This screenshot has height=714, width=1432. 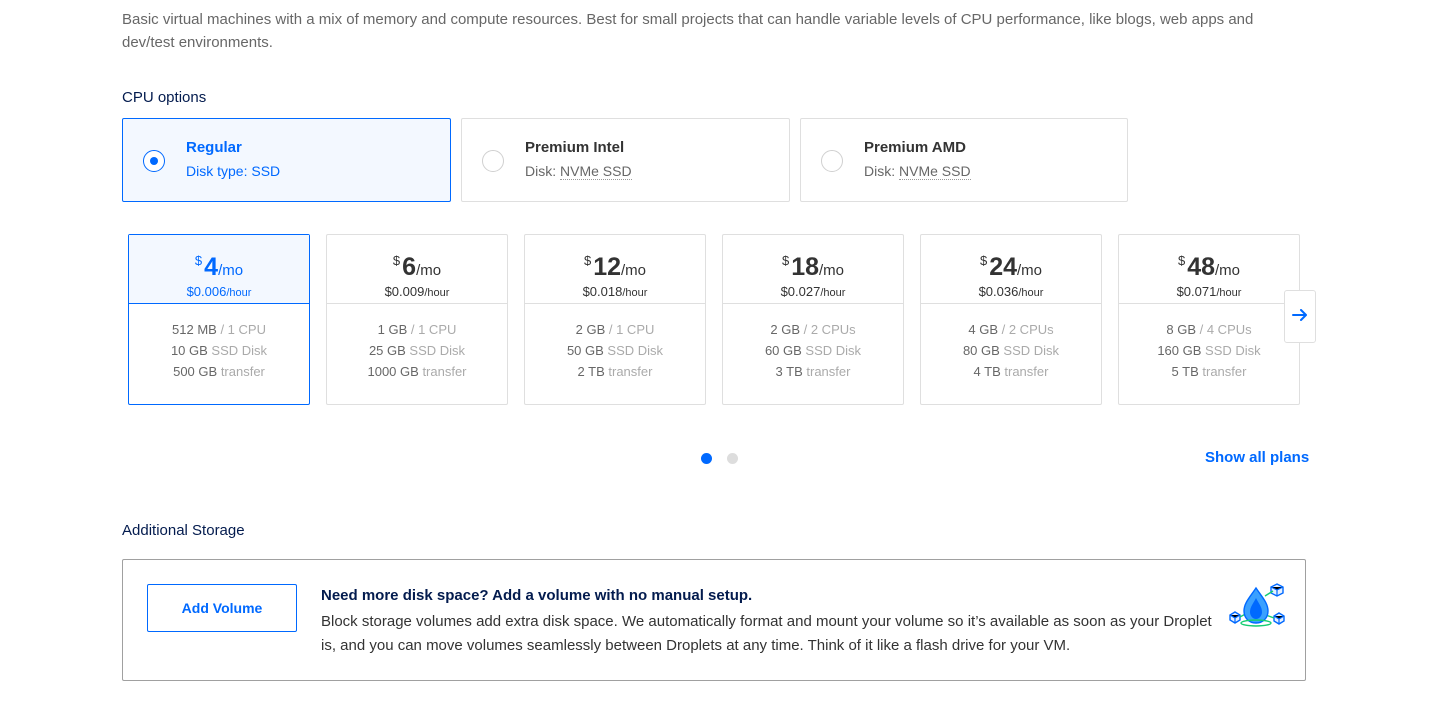 What do you see at coordinates (575, 147) in the screenshot?
I see `cpu-option-name: Premium Intel` at bounding box center [575, 147].